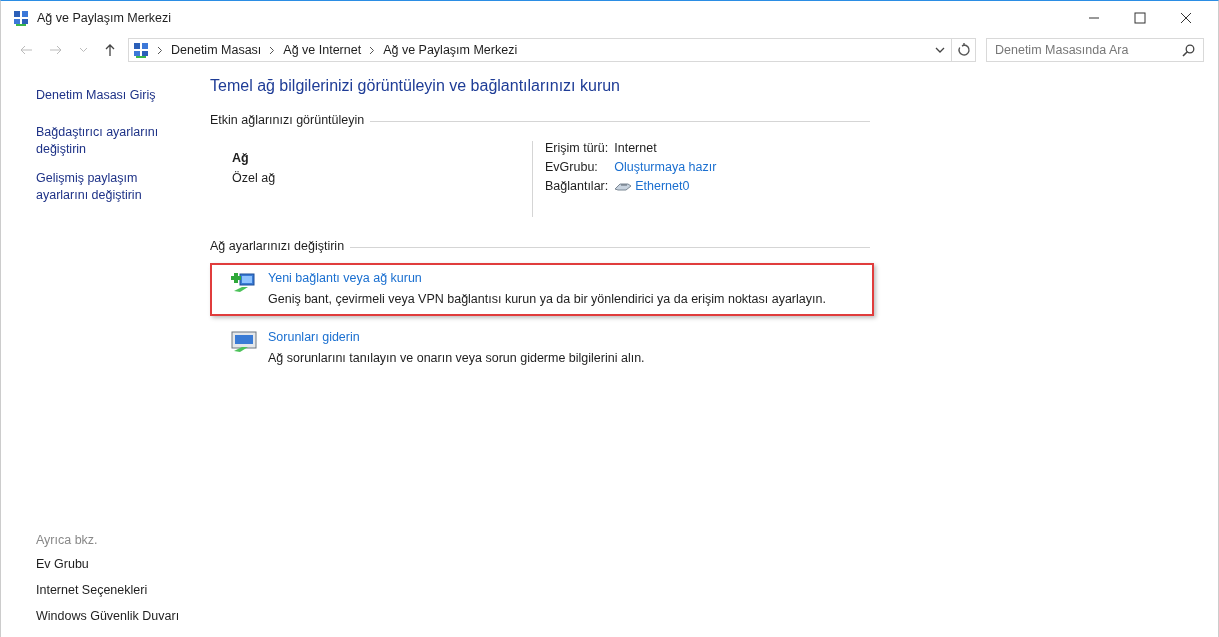 Image resolution: width=1219 pixels, height=637 pixels. Describe the element at coordinates (241, 158) in the screenshot. I see `network-name: Ağ` at that location.